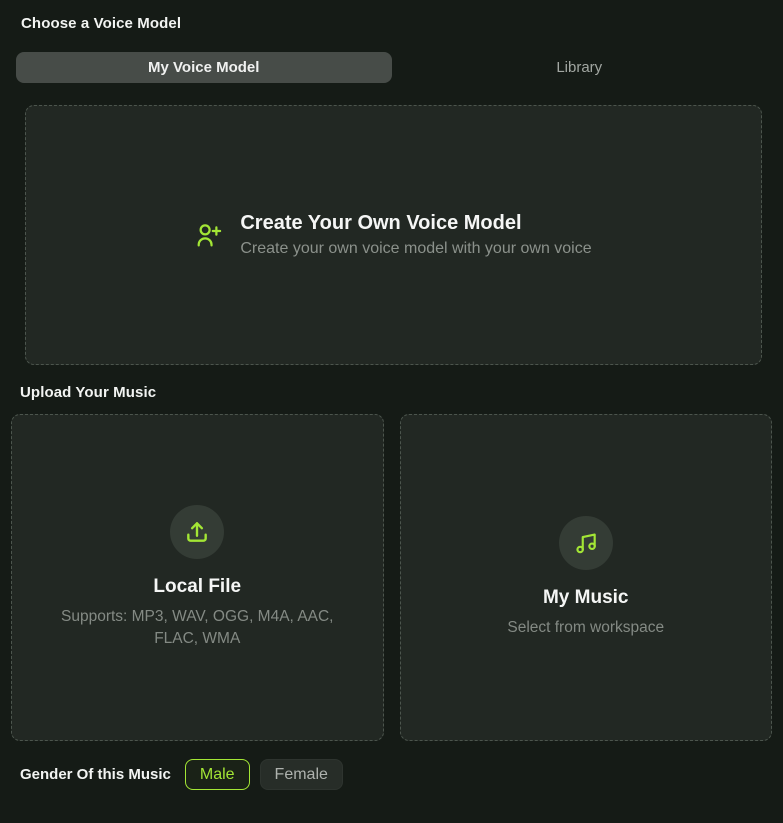 This screenshot has height=823, width=783. What do you see at coordinates (217, 774) in the screenshot?
I see `gender-male-button: Male` at bounding box center [217, 774].